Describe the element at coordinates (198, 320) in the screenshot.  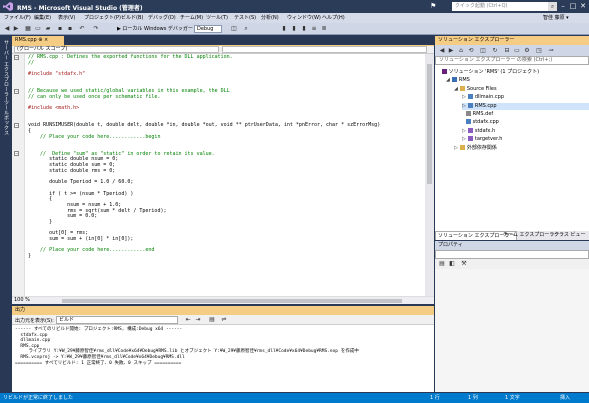
I see `next-message-icon: ⇥` at that location.